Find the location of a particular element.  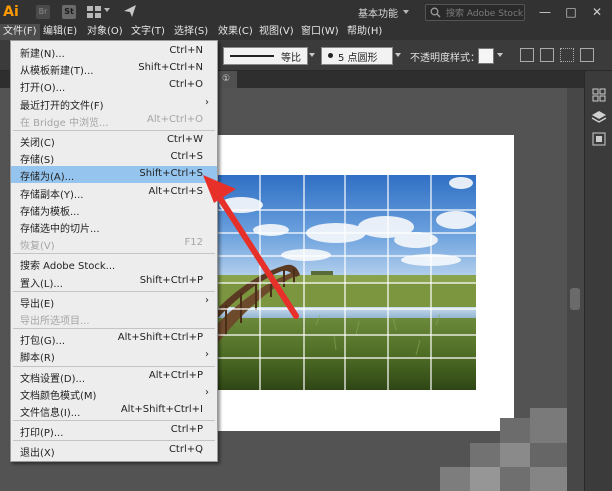

close-button: ✕ is located at coordinates (597, 12).